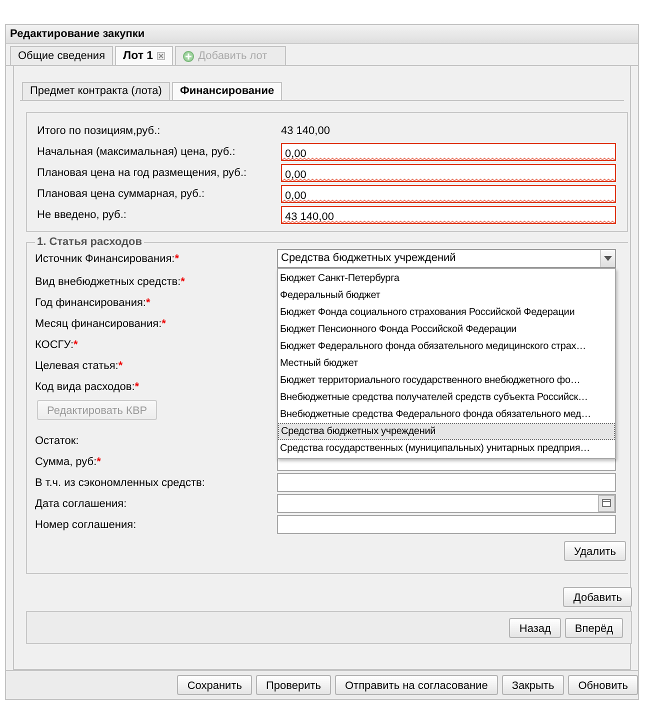  What do you see at coordinates (161, 56) in the screenshot?
I see `close-icon` at bounding box center [161, 56].